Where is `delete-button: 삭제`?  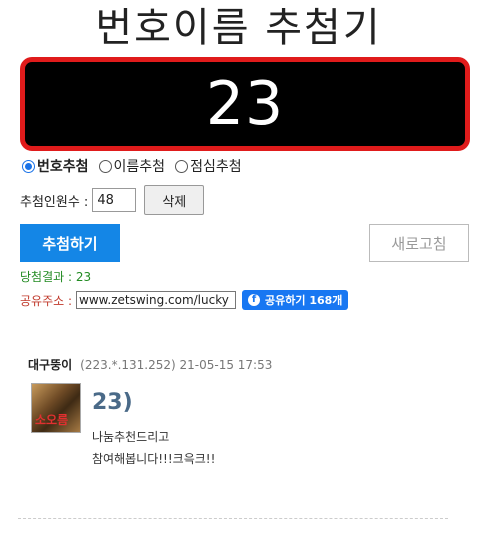
delete-button: 삭제 is located at coordinates (174, 200).